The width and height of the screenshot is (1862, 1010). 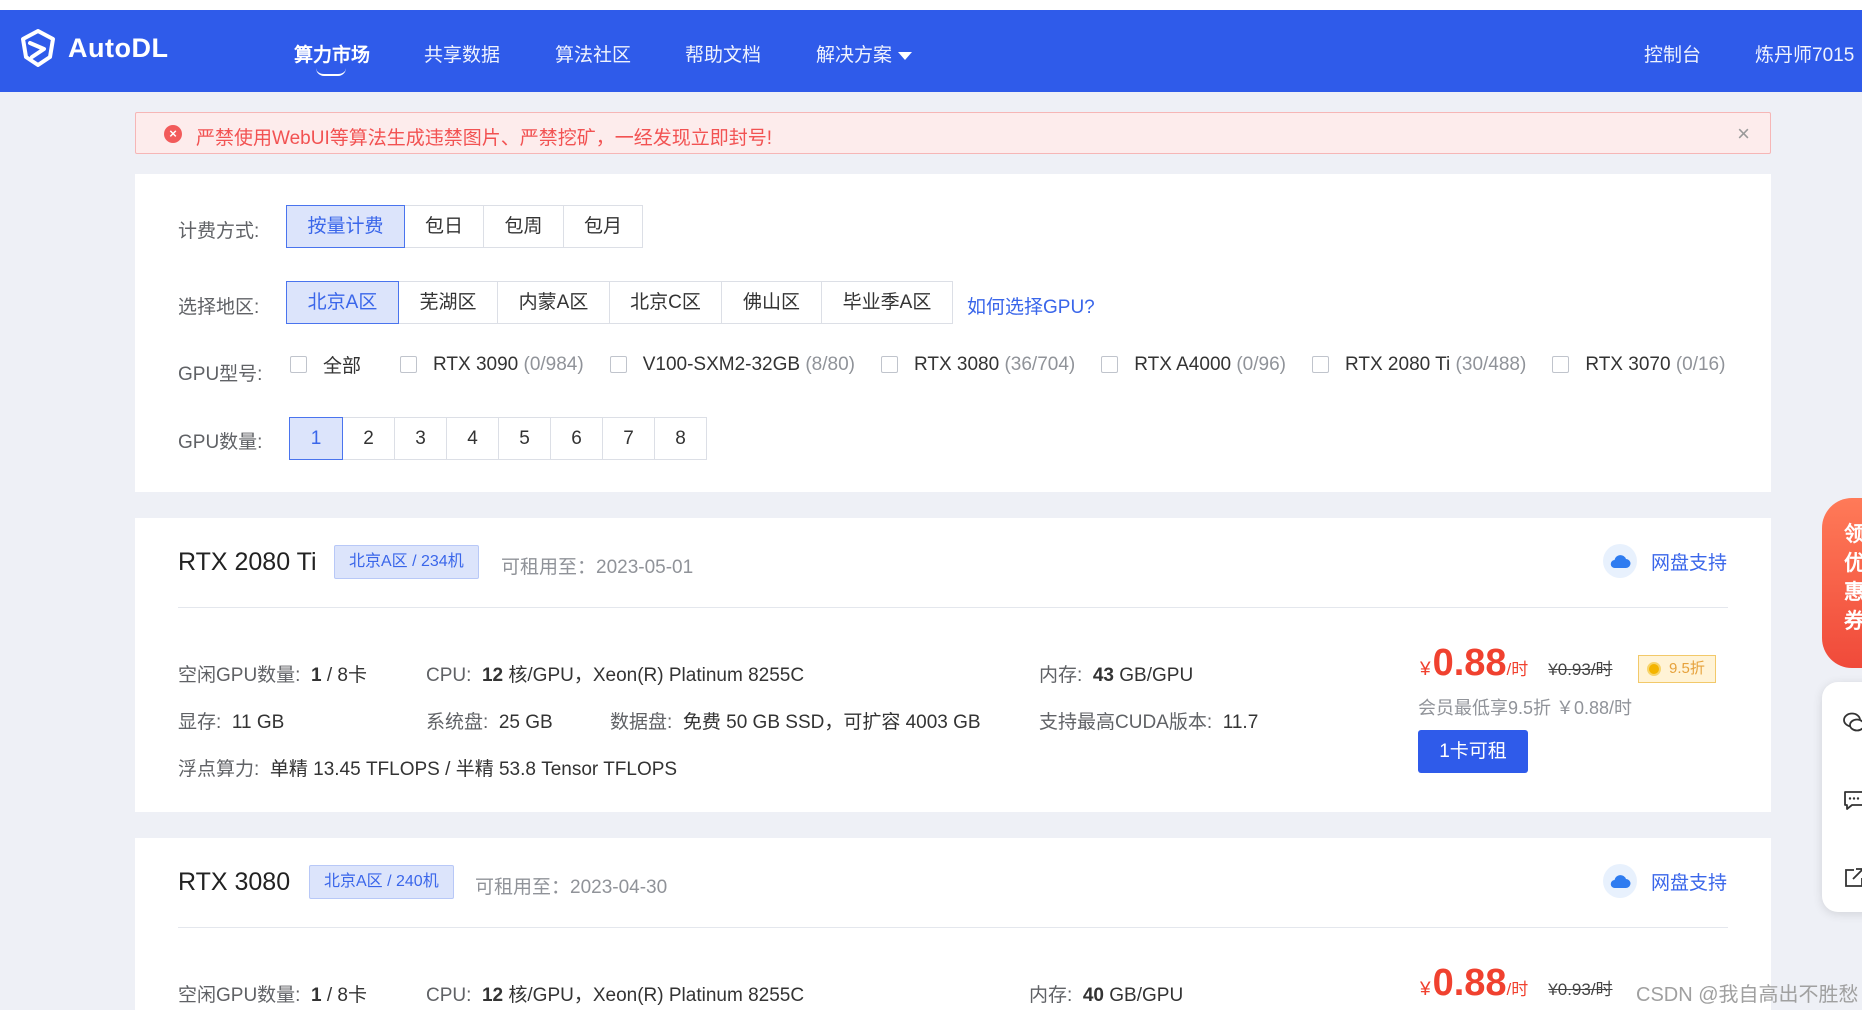 What do you see at coordinates (1473, 751) in the screenshot?
I see `rent-button: 1卡可租` at bounding box center [1473, 751].